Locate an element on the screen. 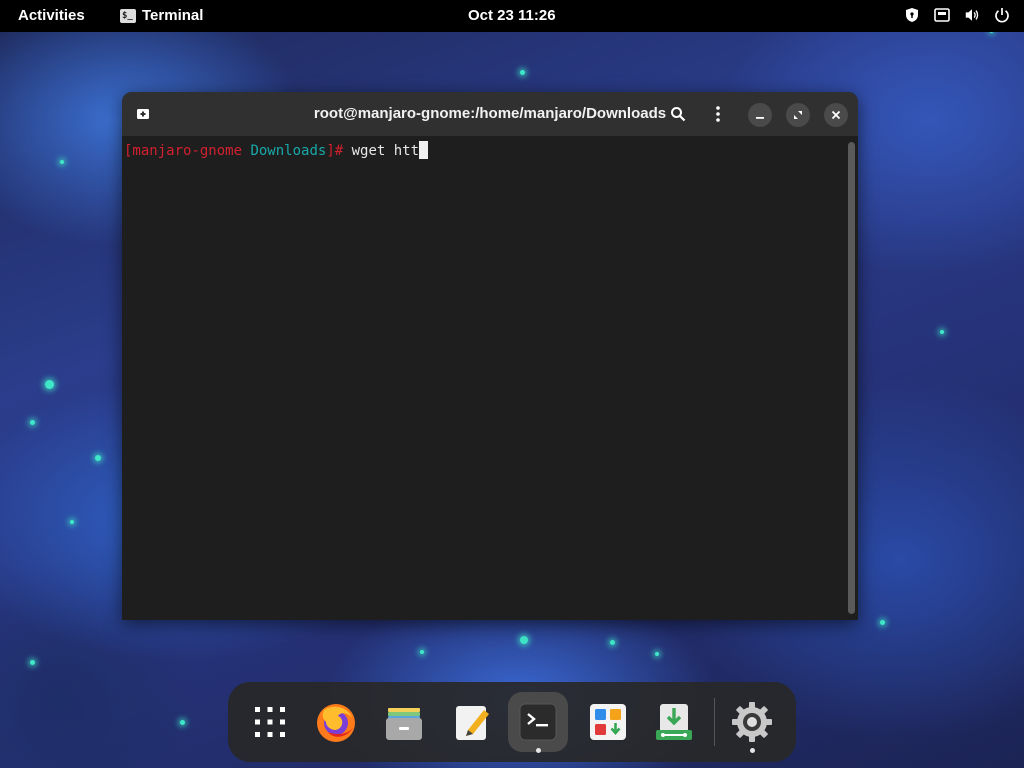  command-input: wget htt is located at coordinates (385, 151).